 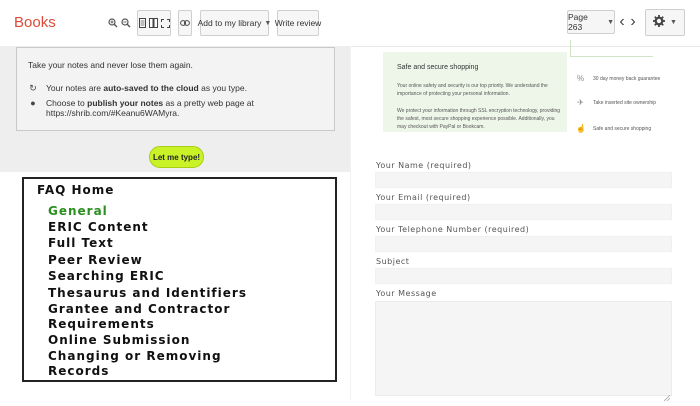 What do you see at coordinates (350, 223) in the screenshot?
I see `column-divider` at bounding box center [350, 223].